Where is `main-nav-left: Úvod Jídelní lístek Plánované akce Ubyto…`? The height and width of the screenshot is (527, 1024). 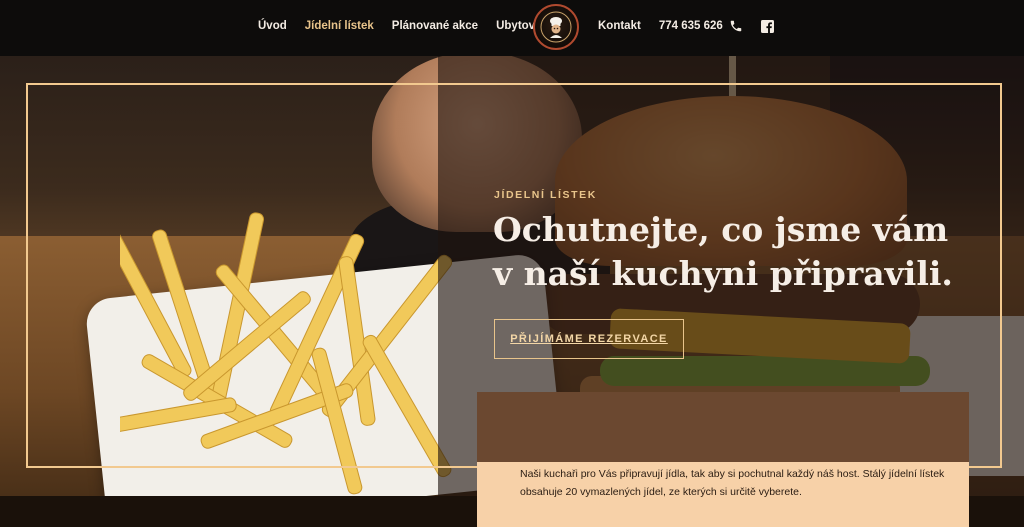 main-nav-left: Úvod Jídelní lístek Plánované akce Ubyto… is located at coordinates (405, 26).